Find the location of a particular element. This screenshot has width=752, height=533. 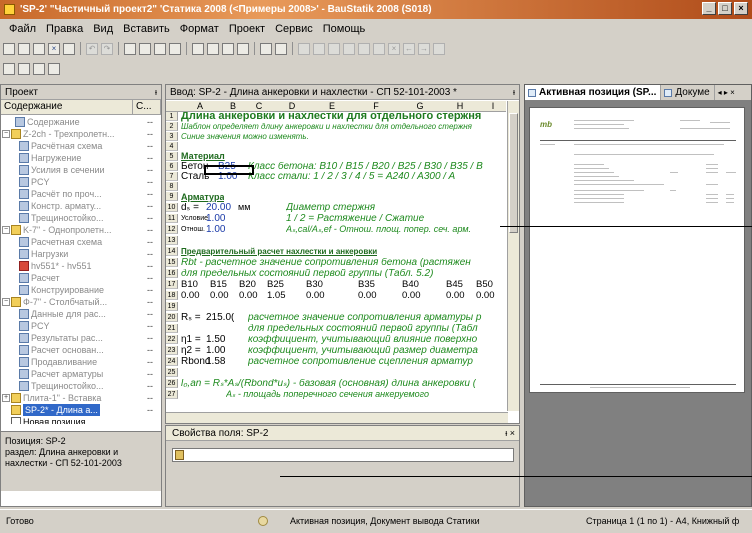

row-number: 4 is located at coordinates (172, 147).